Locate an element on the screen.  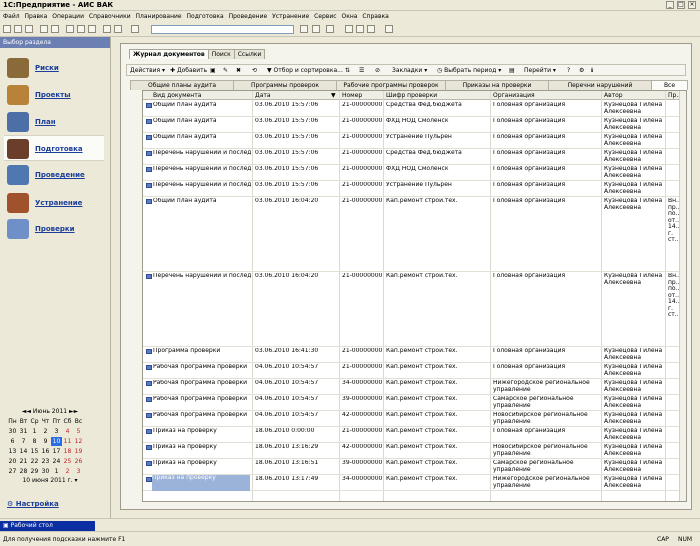
save-icon is located at coordinates (29, 29).